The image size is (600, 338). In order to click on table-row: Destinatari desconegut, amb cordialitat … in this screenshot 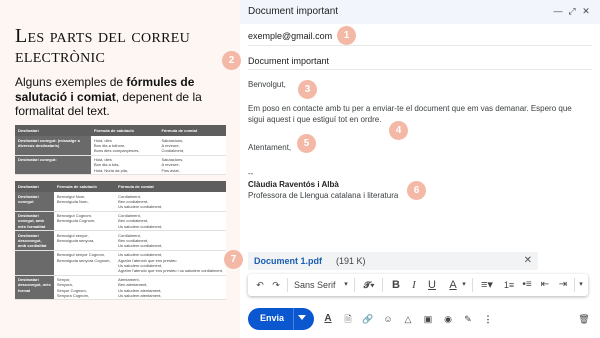, I will do `click(120, 240)`.